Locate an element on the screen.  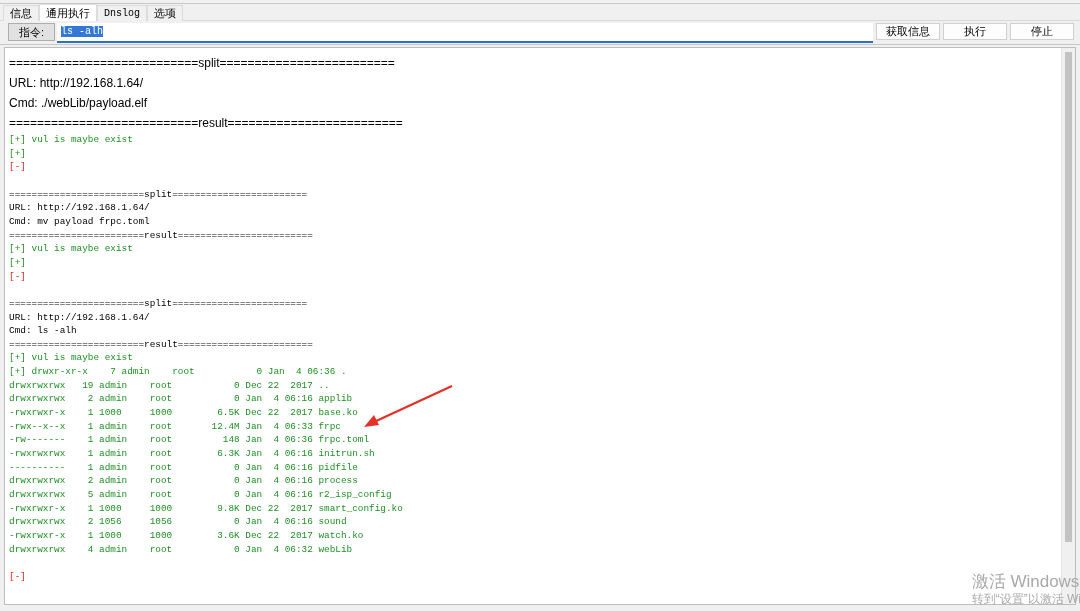
command-label: 指令: is located at coordinates (31, 32).